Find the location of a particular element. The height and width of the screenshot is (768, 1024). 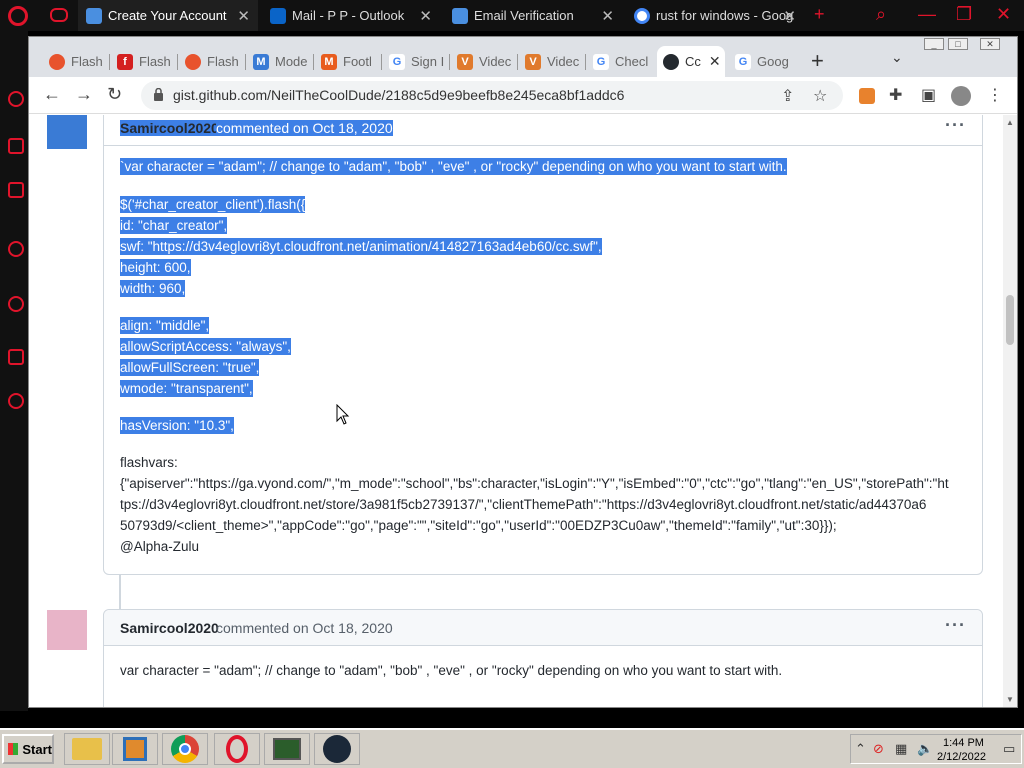

close-window-icon: ✕ is located at coordinates (1003, 14).